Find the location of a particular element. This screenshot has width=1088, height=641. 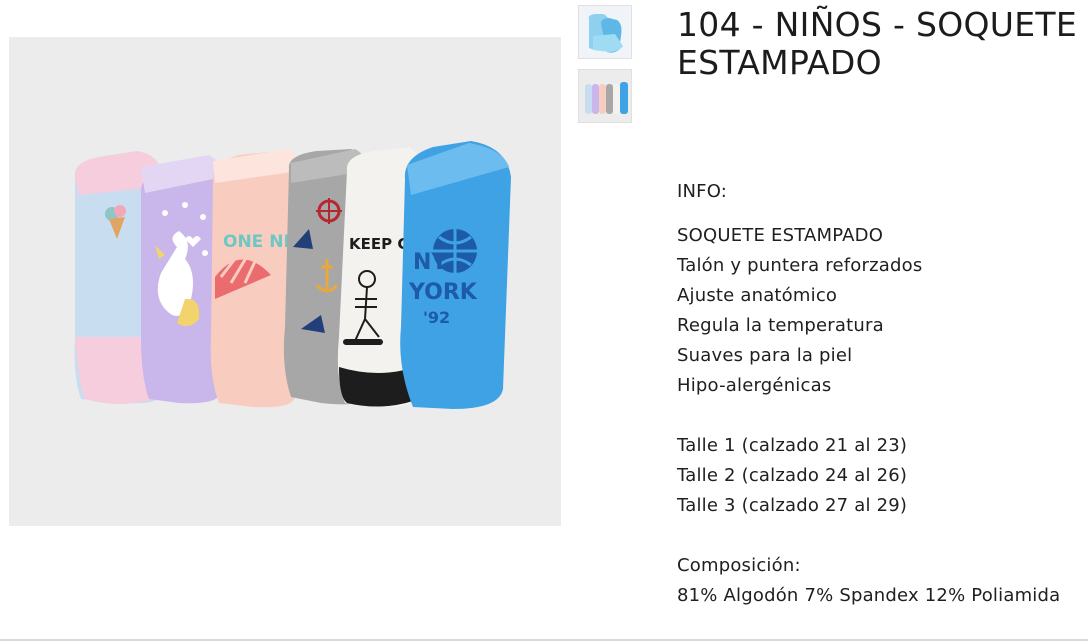

sock-6-text-top: NY is located at coordinates (430, 262).